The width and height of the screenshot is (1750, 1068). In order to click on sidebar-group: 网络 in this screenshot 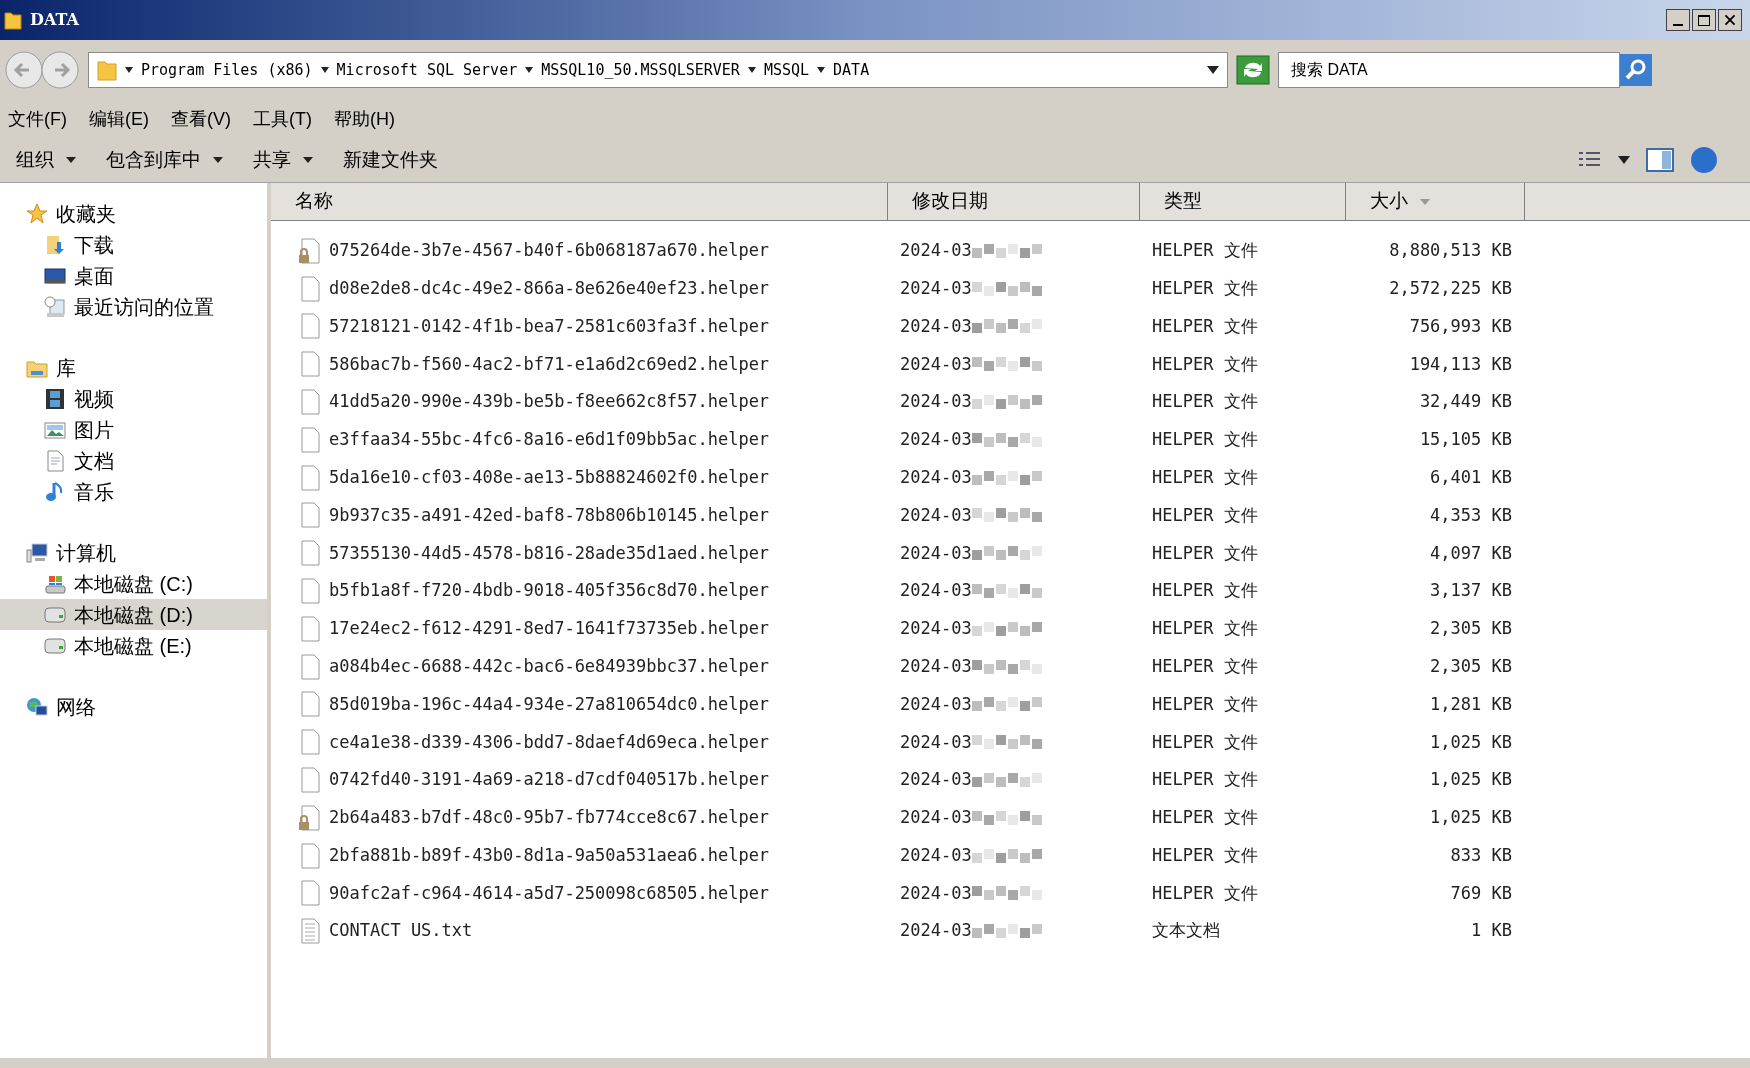, I will do `click(133, 706)`.